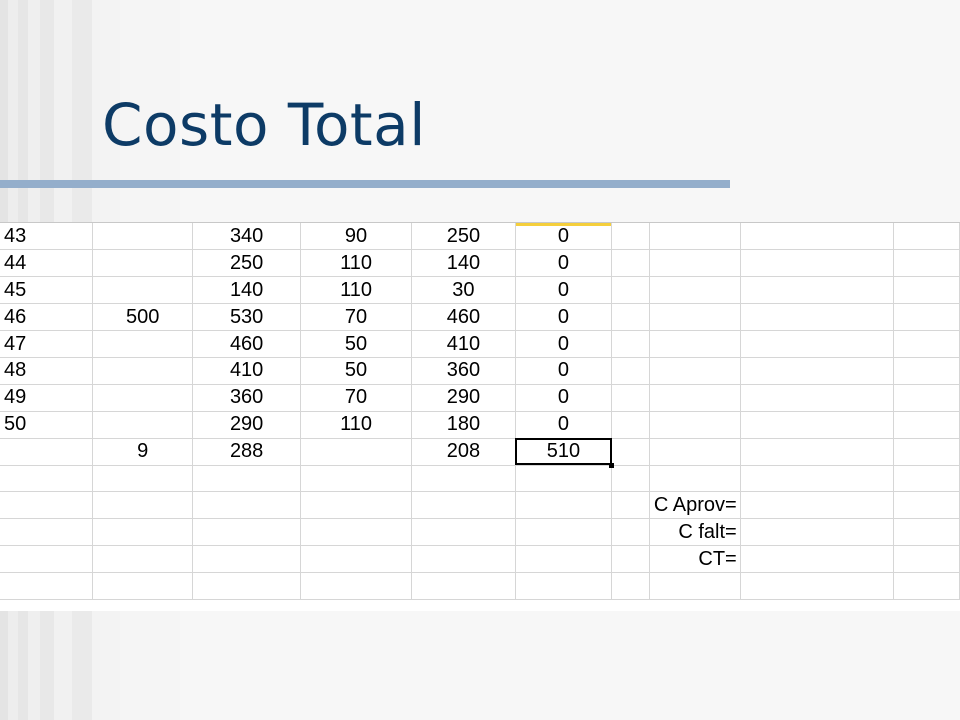  Describe the element at coordinates (246, 317) in the screenshot. I see `table-cell: 530` at that location.